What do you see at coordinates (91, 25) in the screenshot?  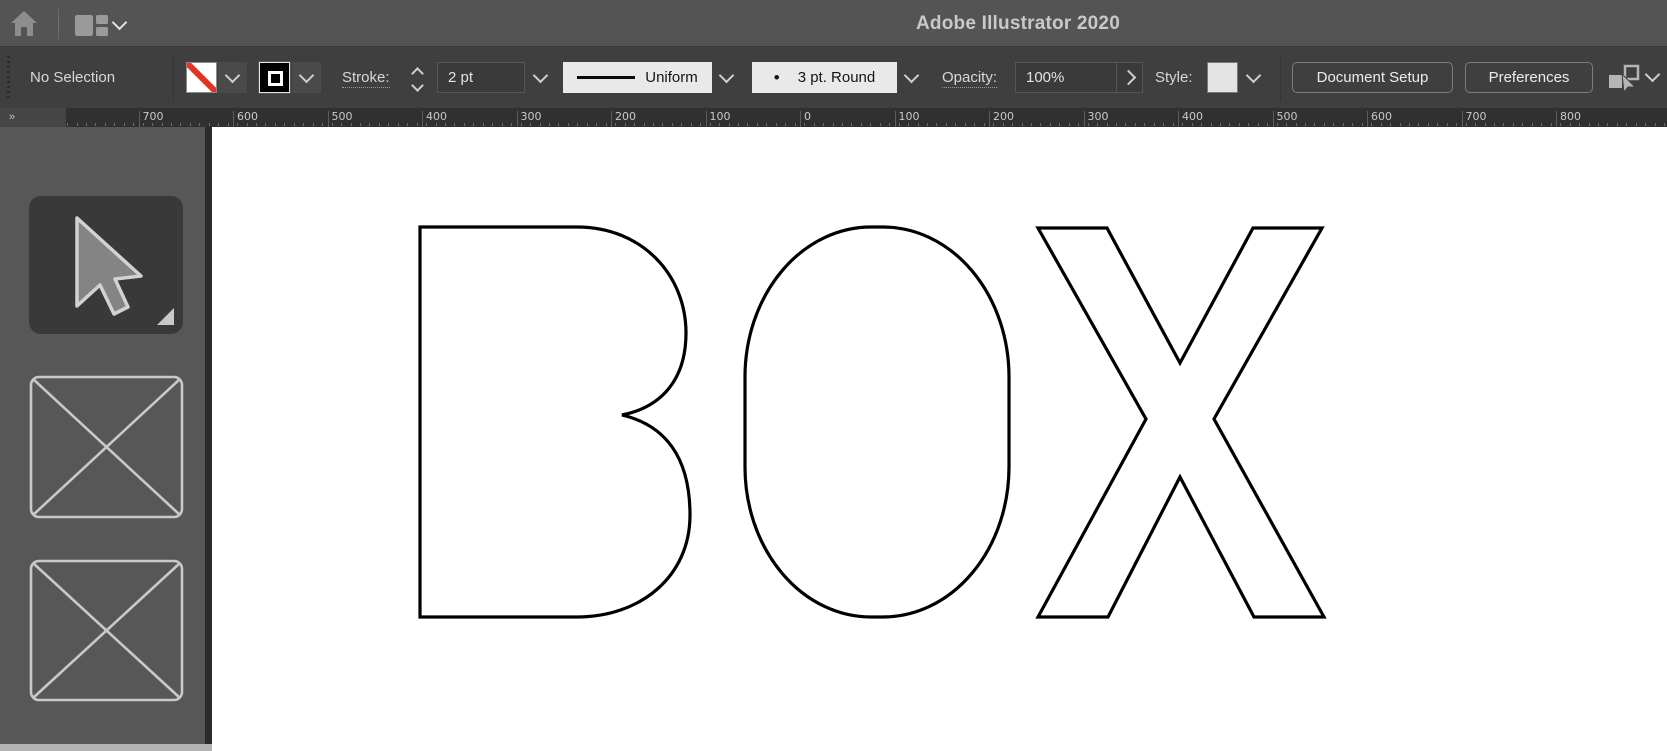 I see `workspace-layout-icon` at bounding box center [91, 25].